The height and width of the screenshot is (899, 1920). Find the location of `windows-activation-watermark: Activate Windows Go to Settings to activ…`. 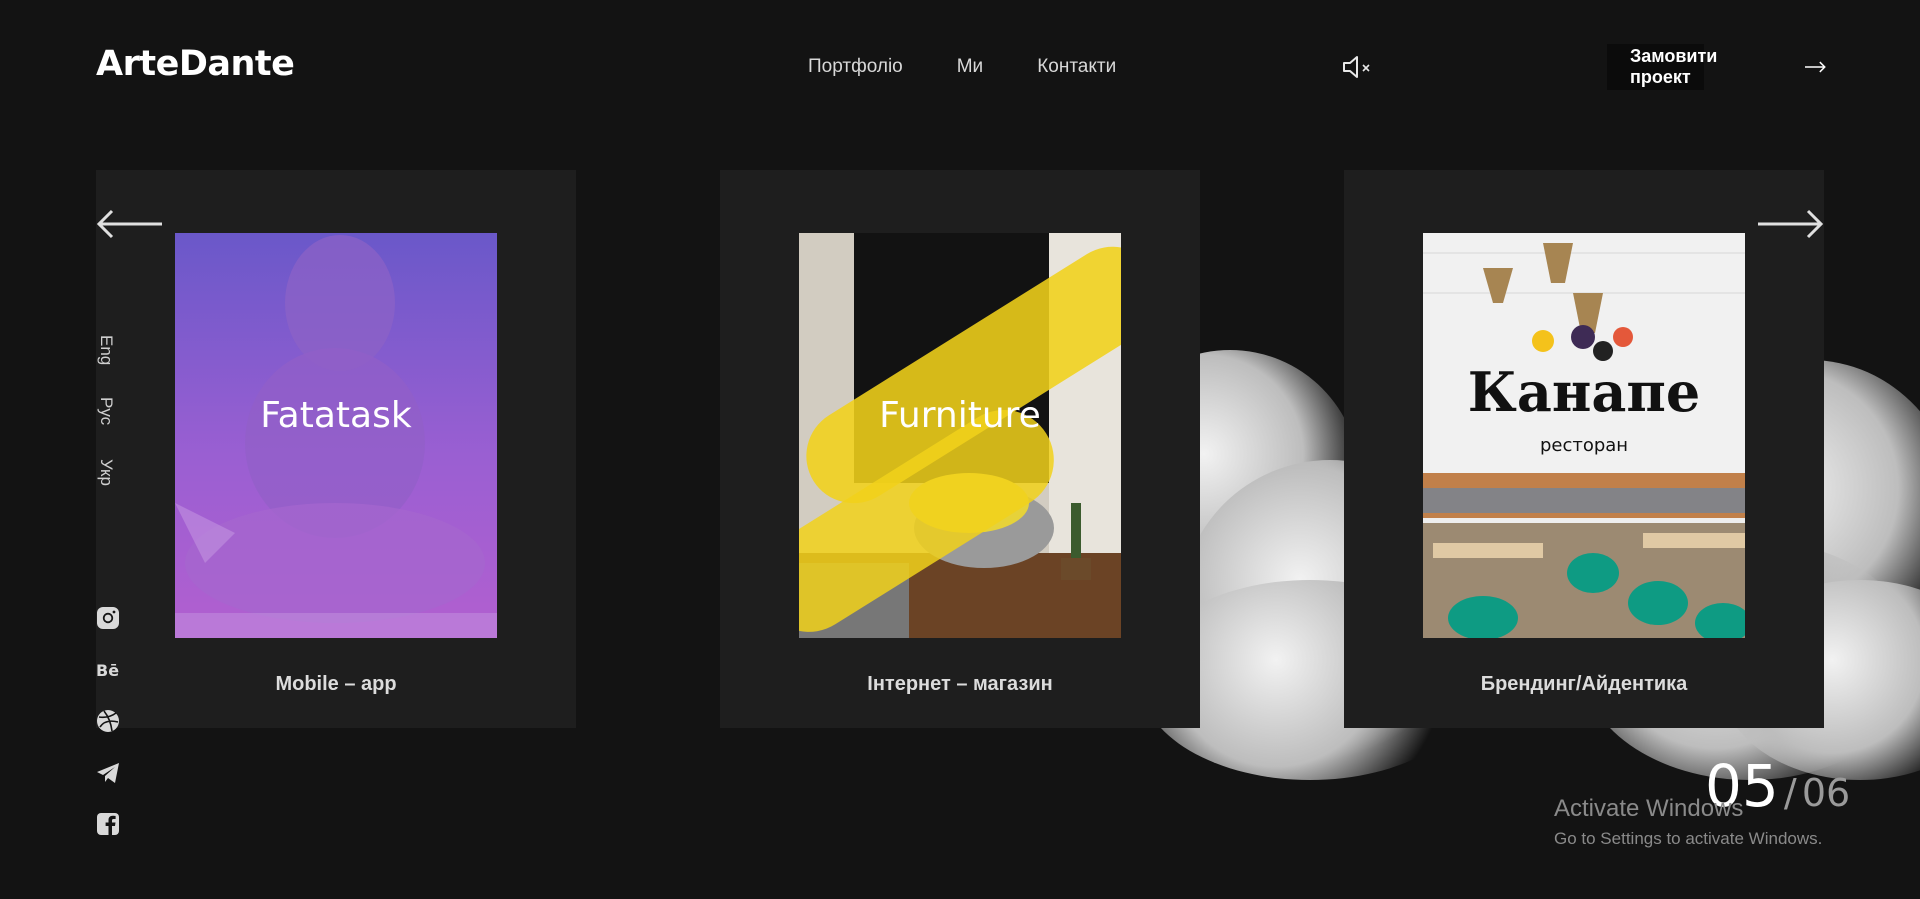

windows-activation-watermark: Activate Windows Go to Settings to activ… is located at coordinates (1688, 821).